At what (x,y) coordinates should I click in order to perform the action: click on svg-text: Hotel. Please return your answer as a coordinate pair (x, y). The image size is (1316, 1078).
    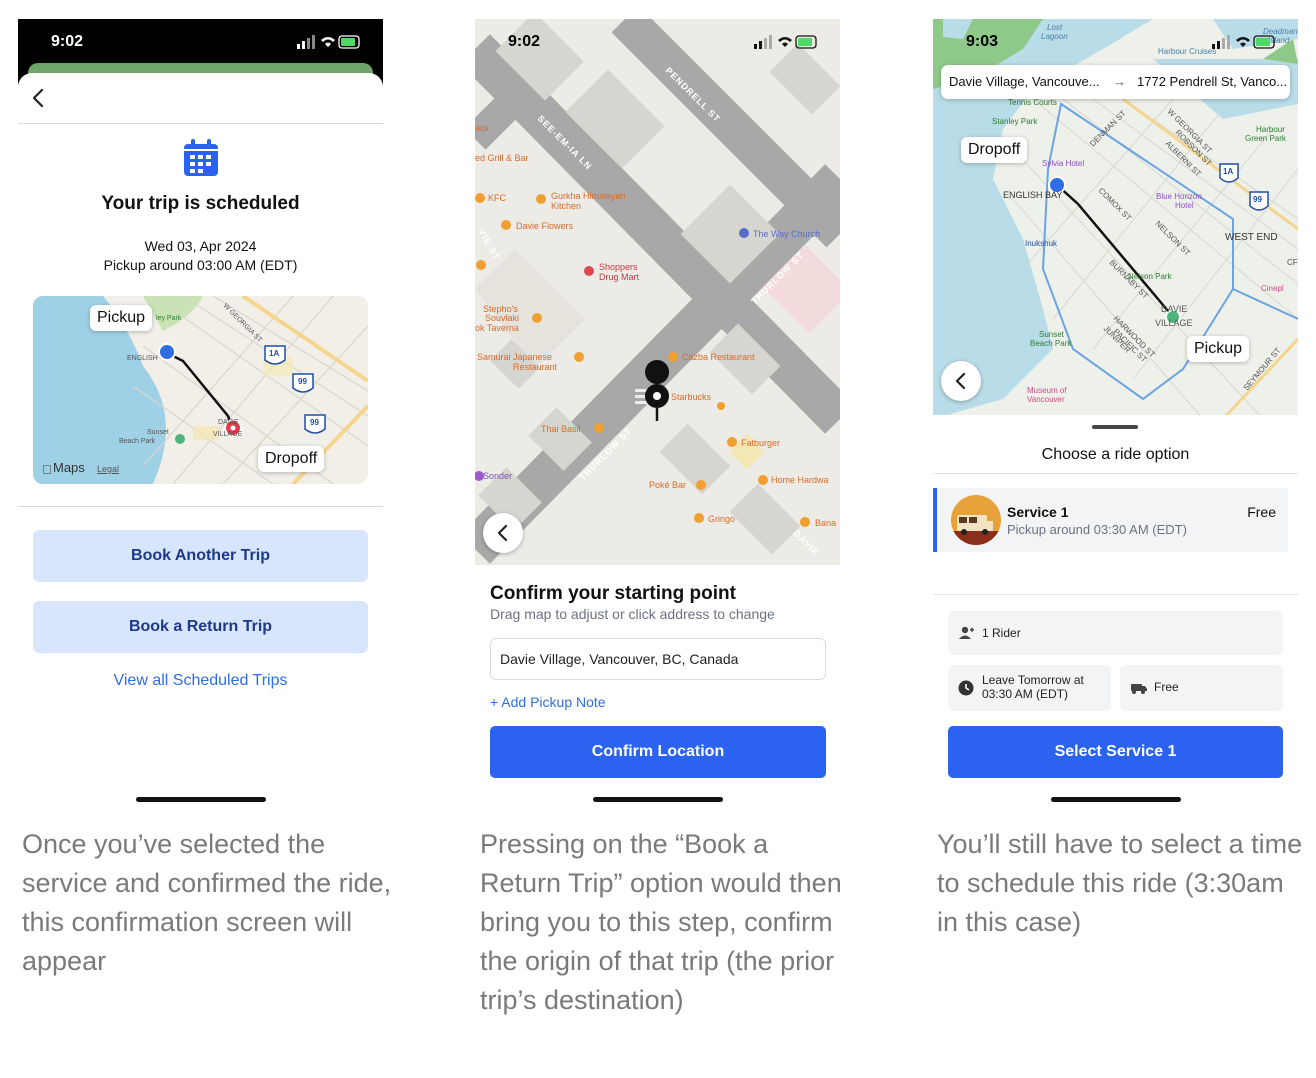
    Looking at the image, I should click on (1184, 205).